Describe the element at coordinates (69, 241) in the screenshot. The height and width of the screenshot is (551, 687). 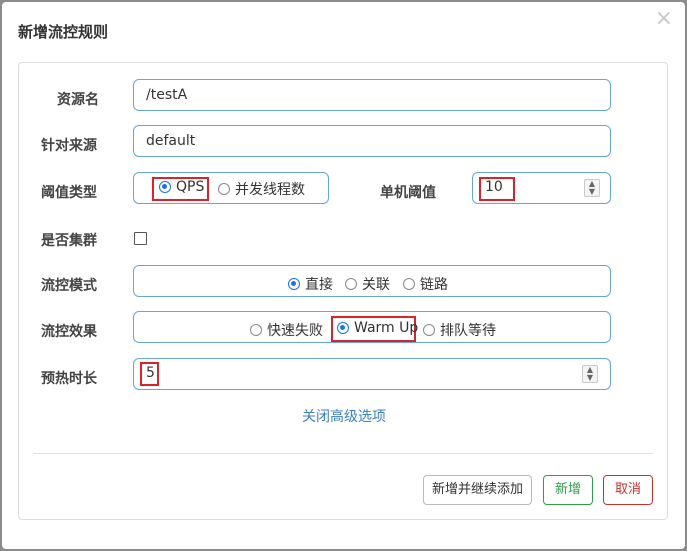
I see `cluster-label: 是否集群` at that location.